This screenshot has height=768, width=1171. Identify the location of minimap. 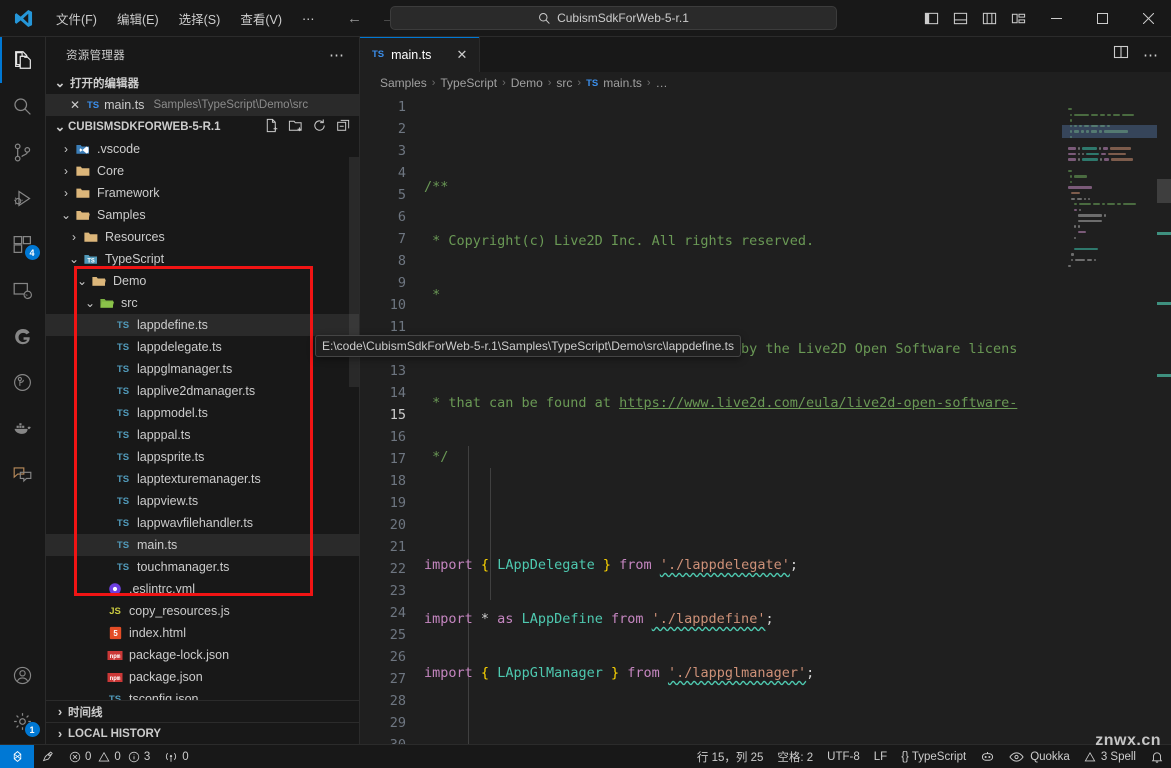
(1109, 419).